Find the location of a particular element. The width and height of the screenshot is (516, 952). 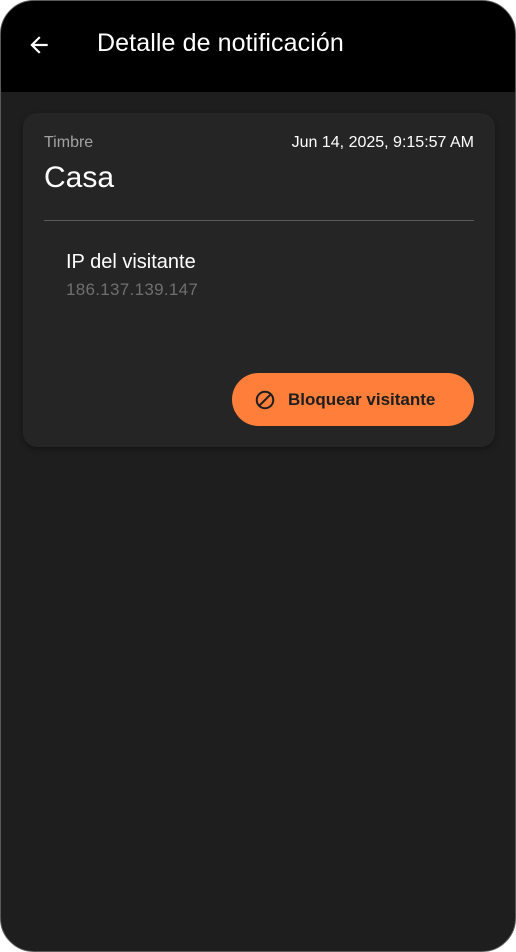

notification-timestamp: Jun 14, 2025, 9:15:57 AM is located at coordinates (382, 142).